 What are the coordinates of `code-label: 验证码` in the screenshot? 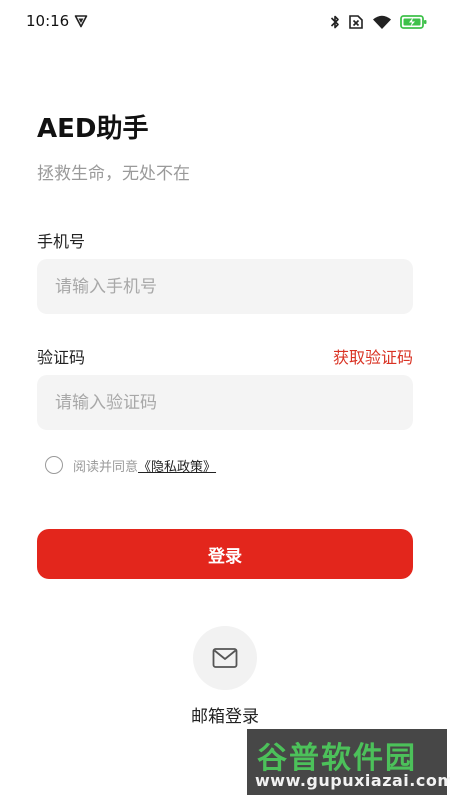 It's located at (61, 357).